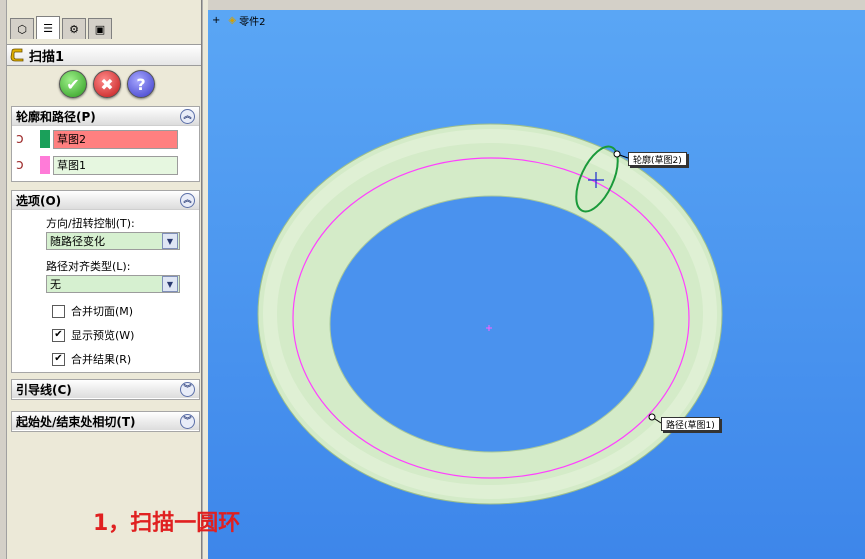 The height and width of the screenshot is (559, 865). I want to click on path-callout: 路径(草图1), so click(690, 424).